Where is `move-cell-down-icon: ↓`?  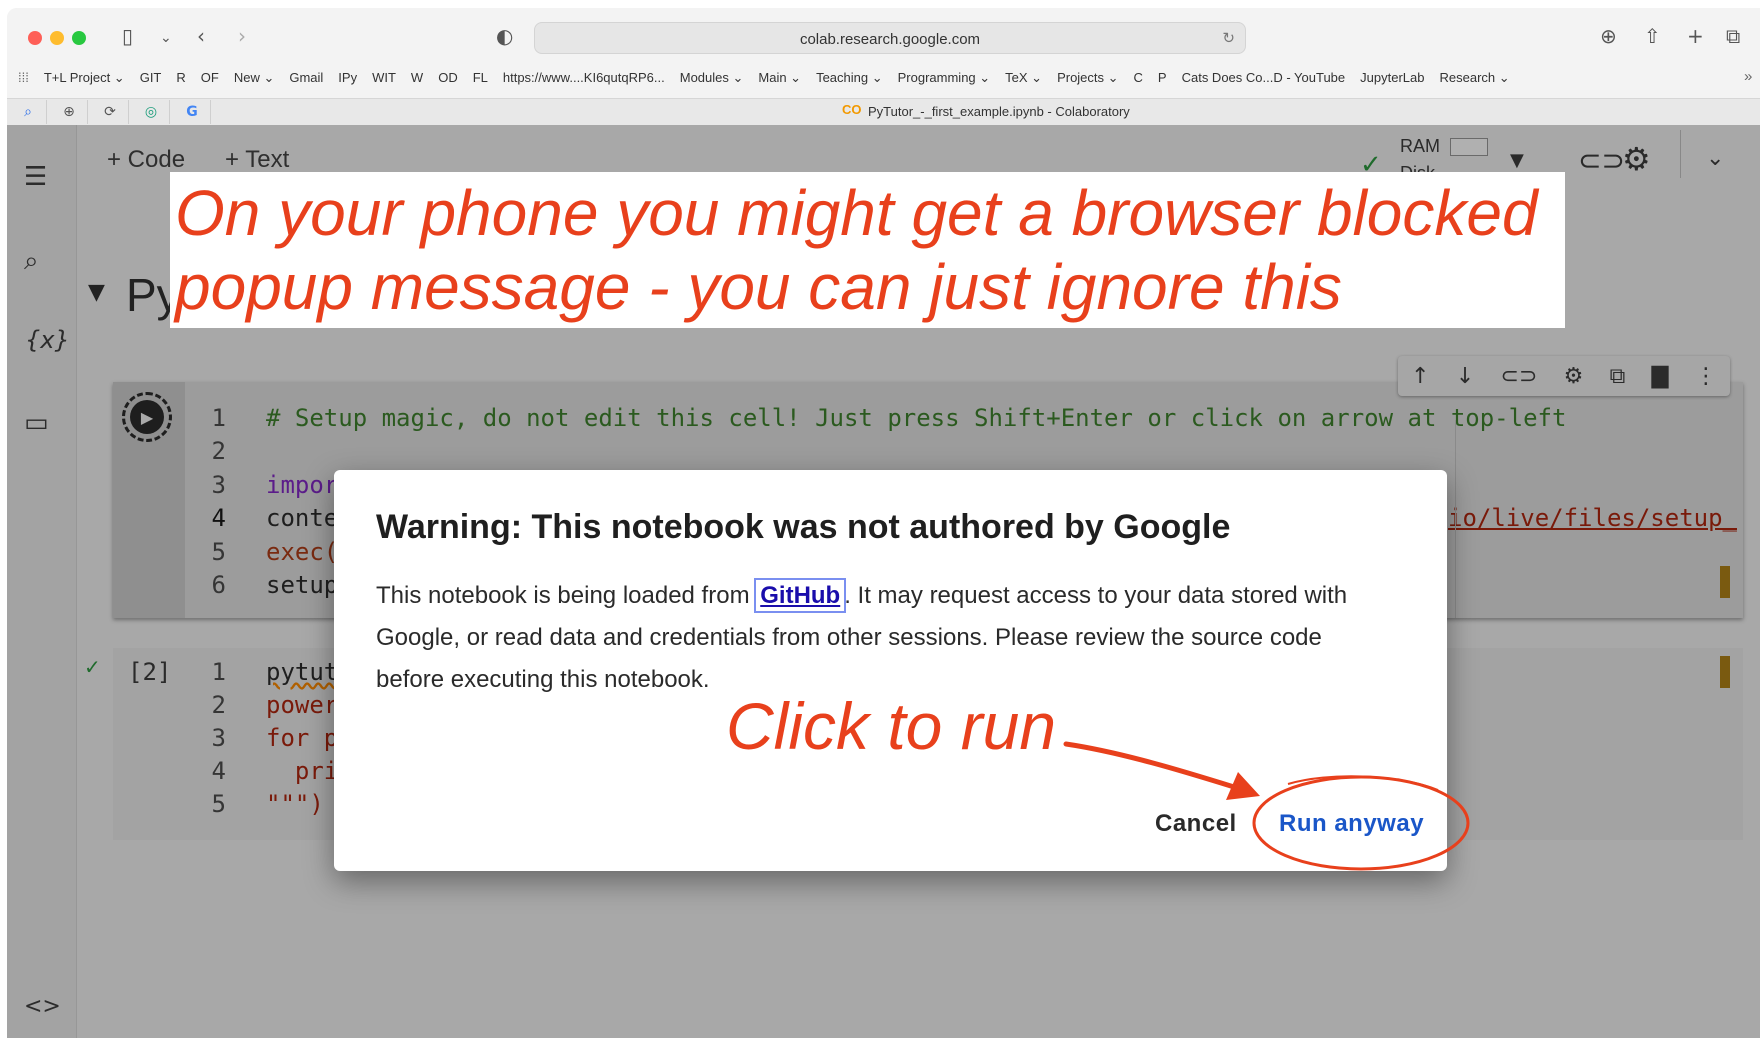
move-cell-down-icon: ↓ is located at coordinates (1465, 376).